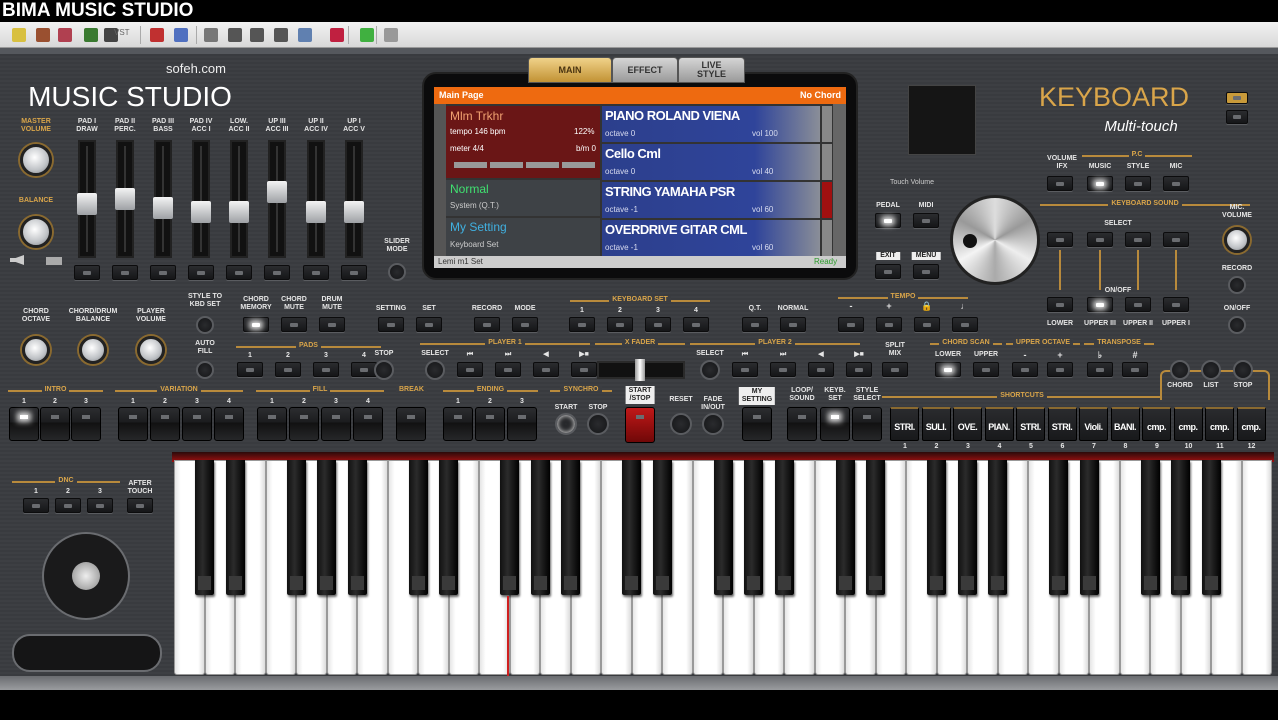 This screenshot has height=720, width=1278. I want to click on keyboard-map-icon, so click(65, 35).